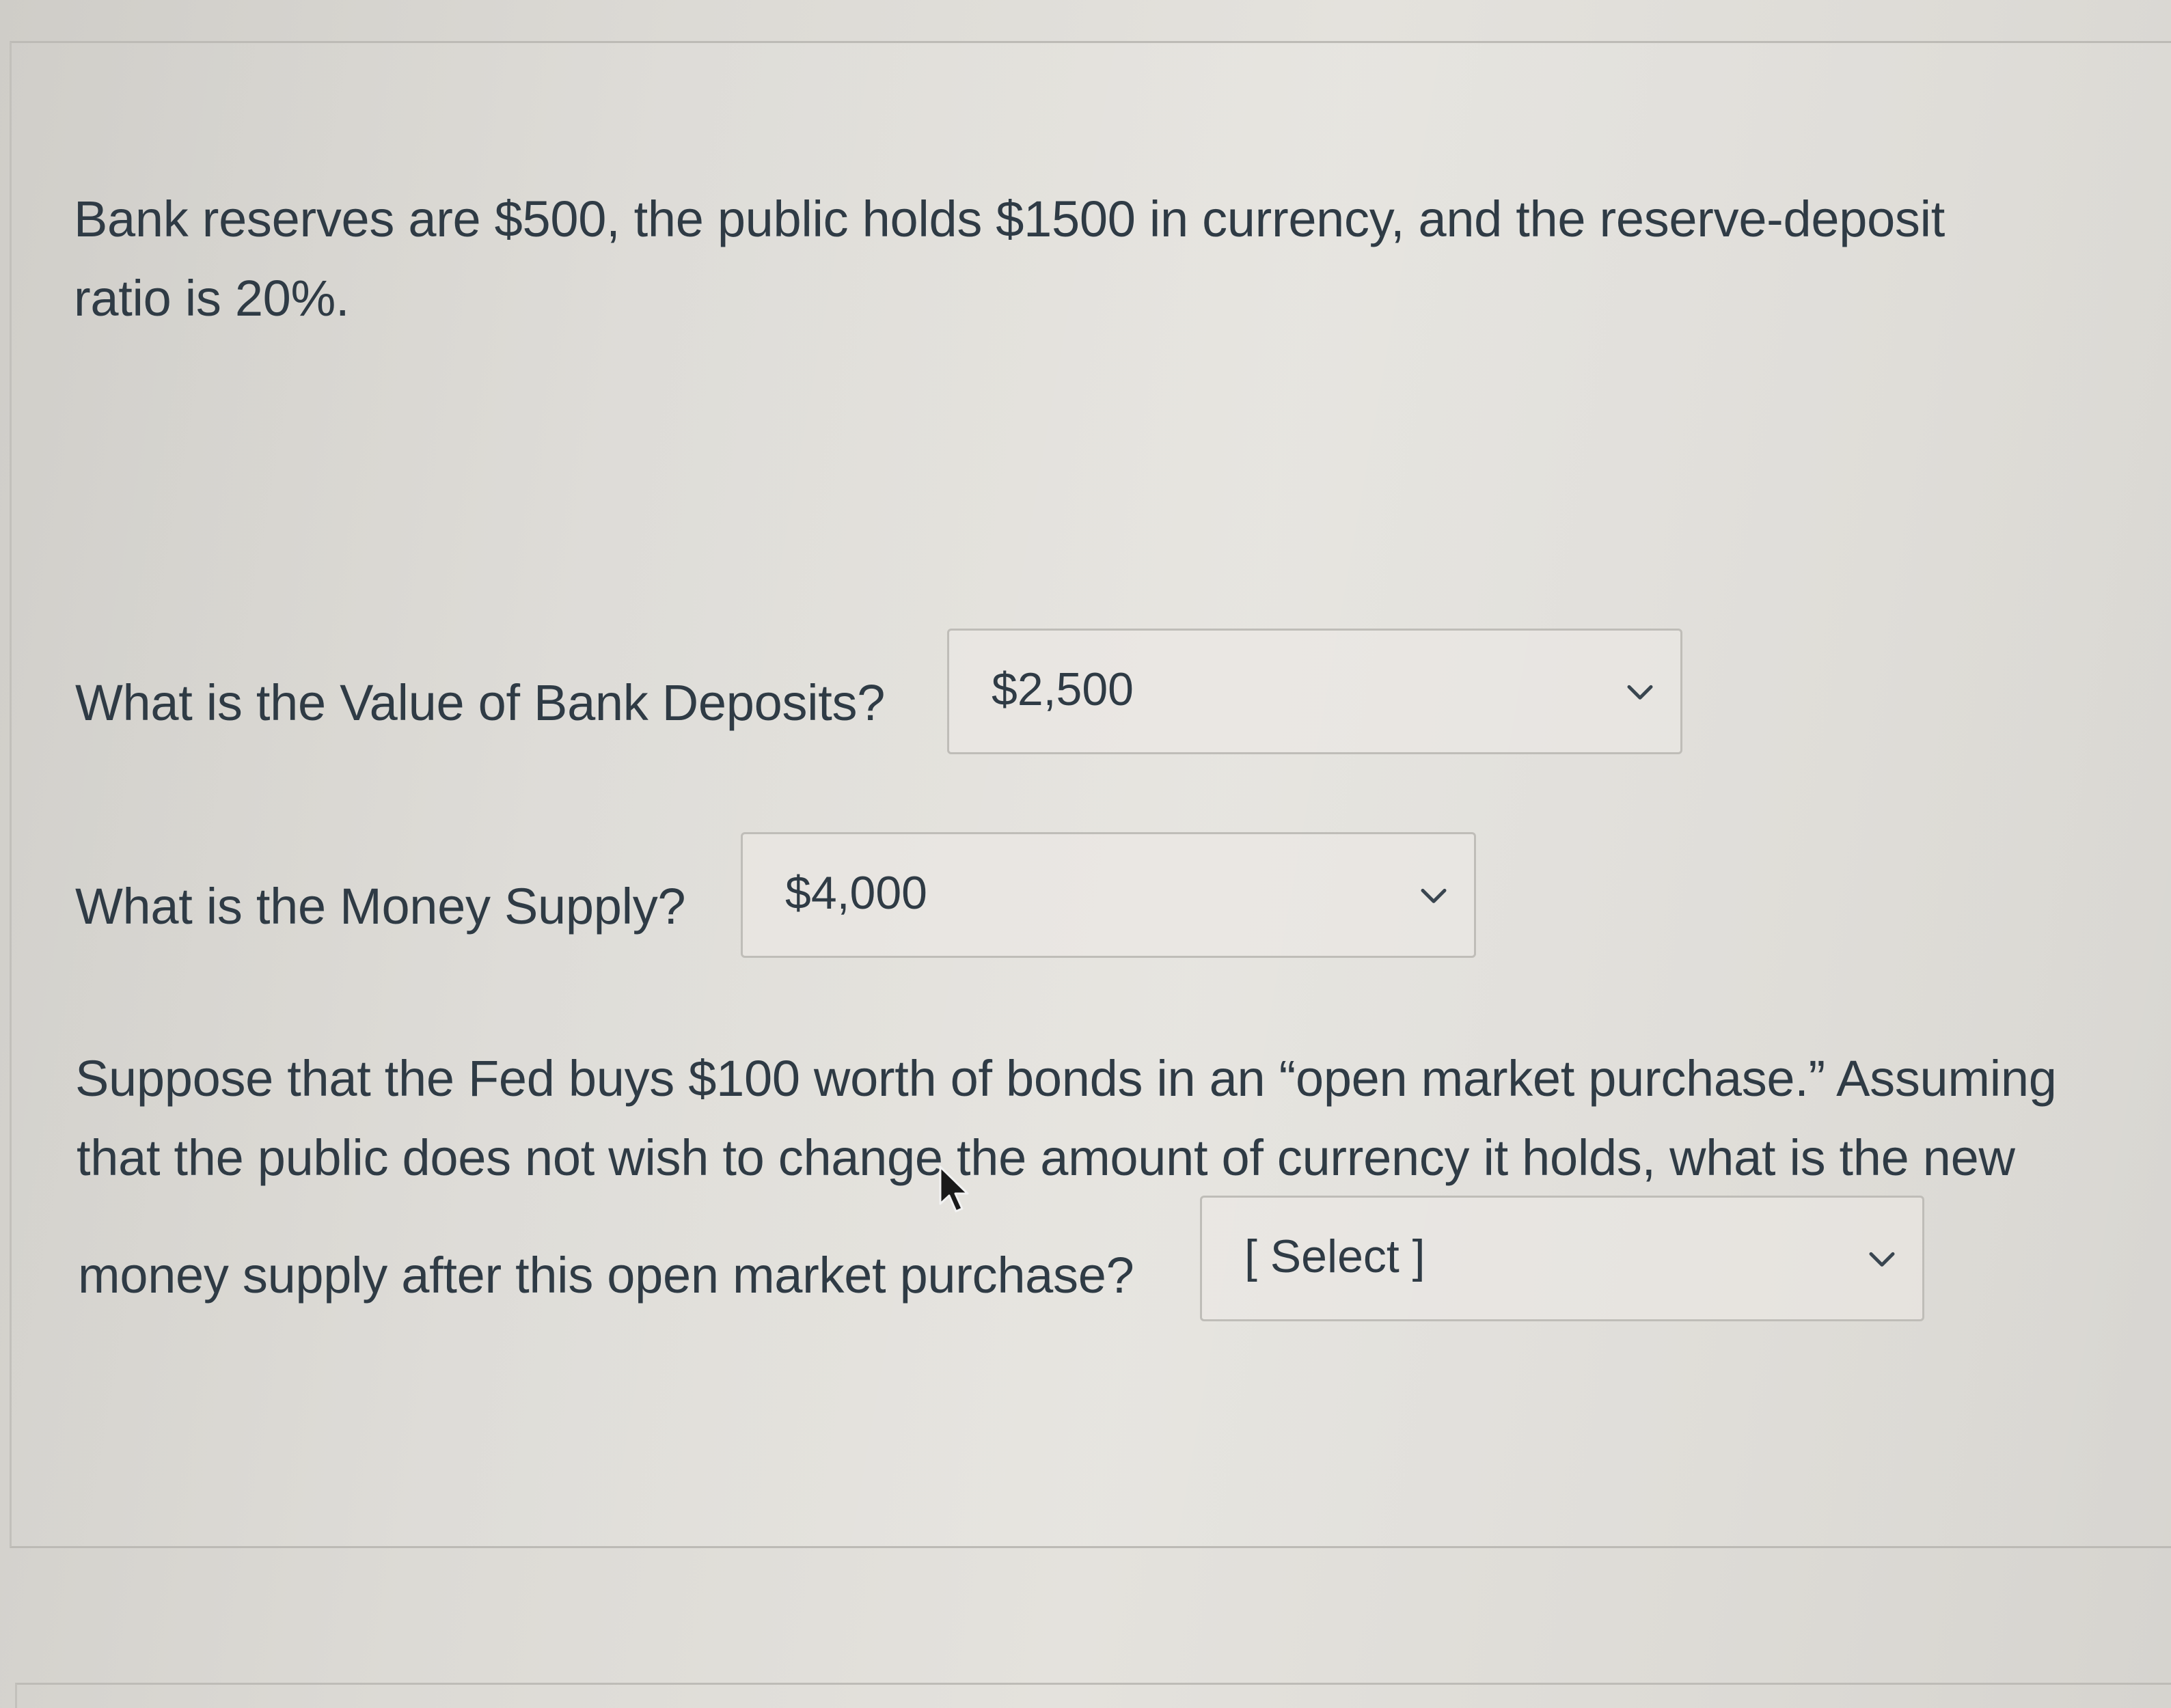  I want to click on bank-deposits-question-label: What is the Value of Bank Deposits?, so click(480, 703).